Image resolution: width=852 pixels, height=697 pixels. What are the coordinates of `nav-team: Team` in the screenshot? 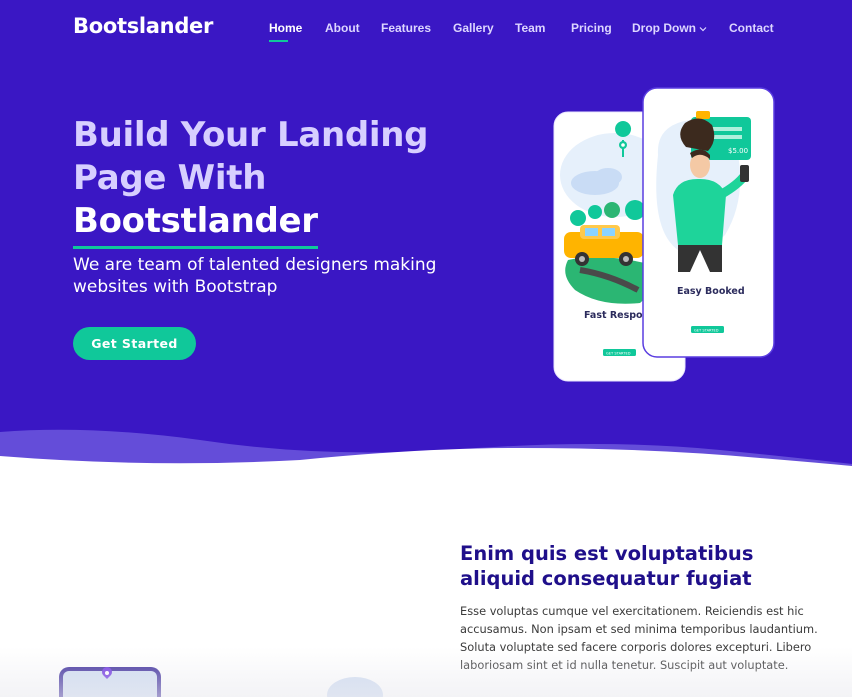 It's located at (530, 28).